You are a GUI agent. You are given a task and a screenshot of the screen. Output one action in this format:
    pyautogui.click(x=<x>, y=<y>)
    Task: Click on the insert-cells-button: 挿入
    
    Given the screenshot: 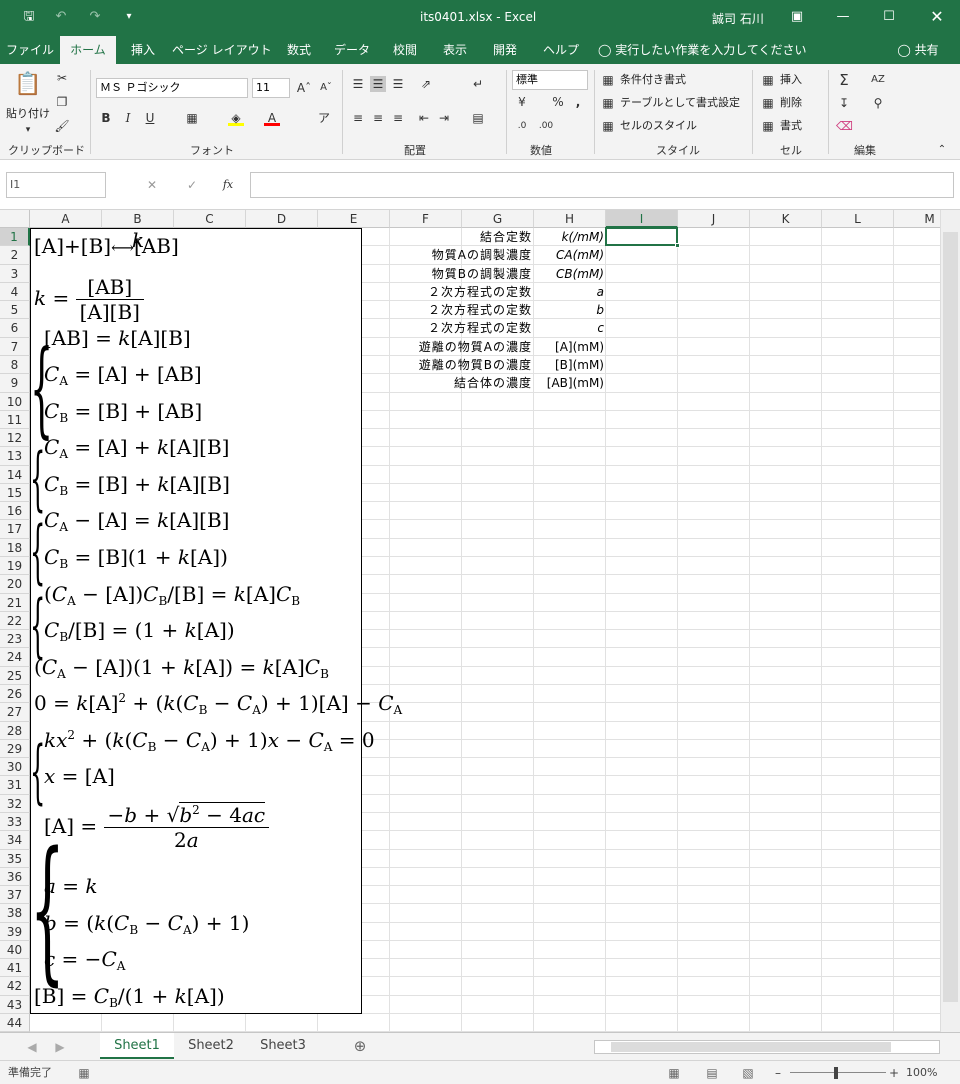 What is the action you would take?
    pyautogui.click(x=791, y=80)
    